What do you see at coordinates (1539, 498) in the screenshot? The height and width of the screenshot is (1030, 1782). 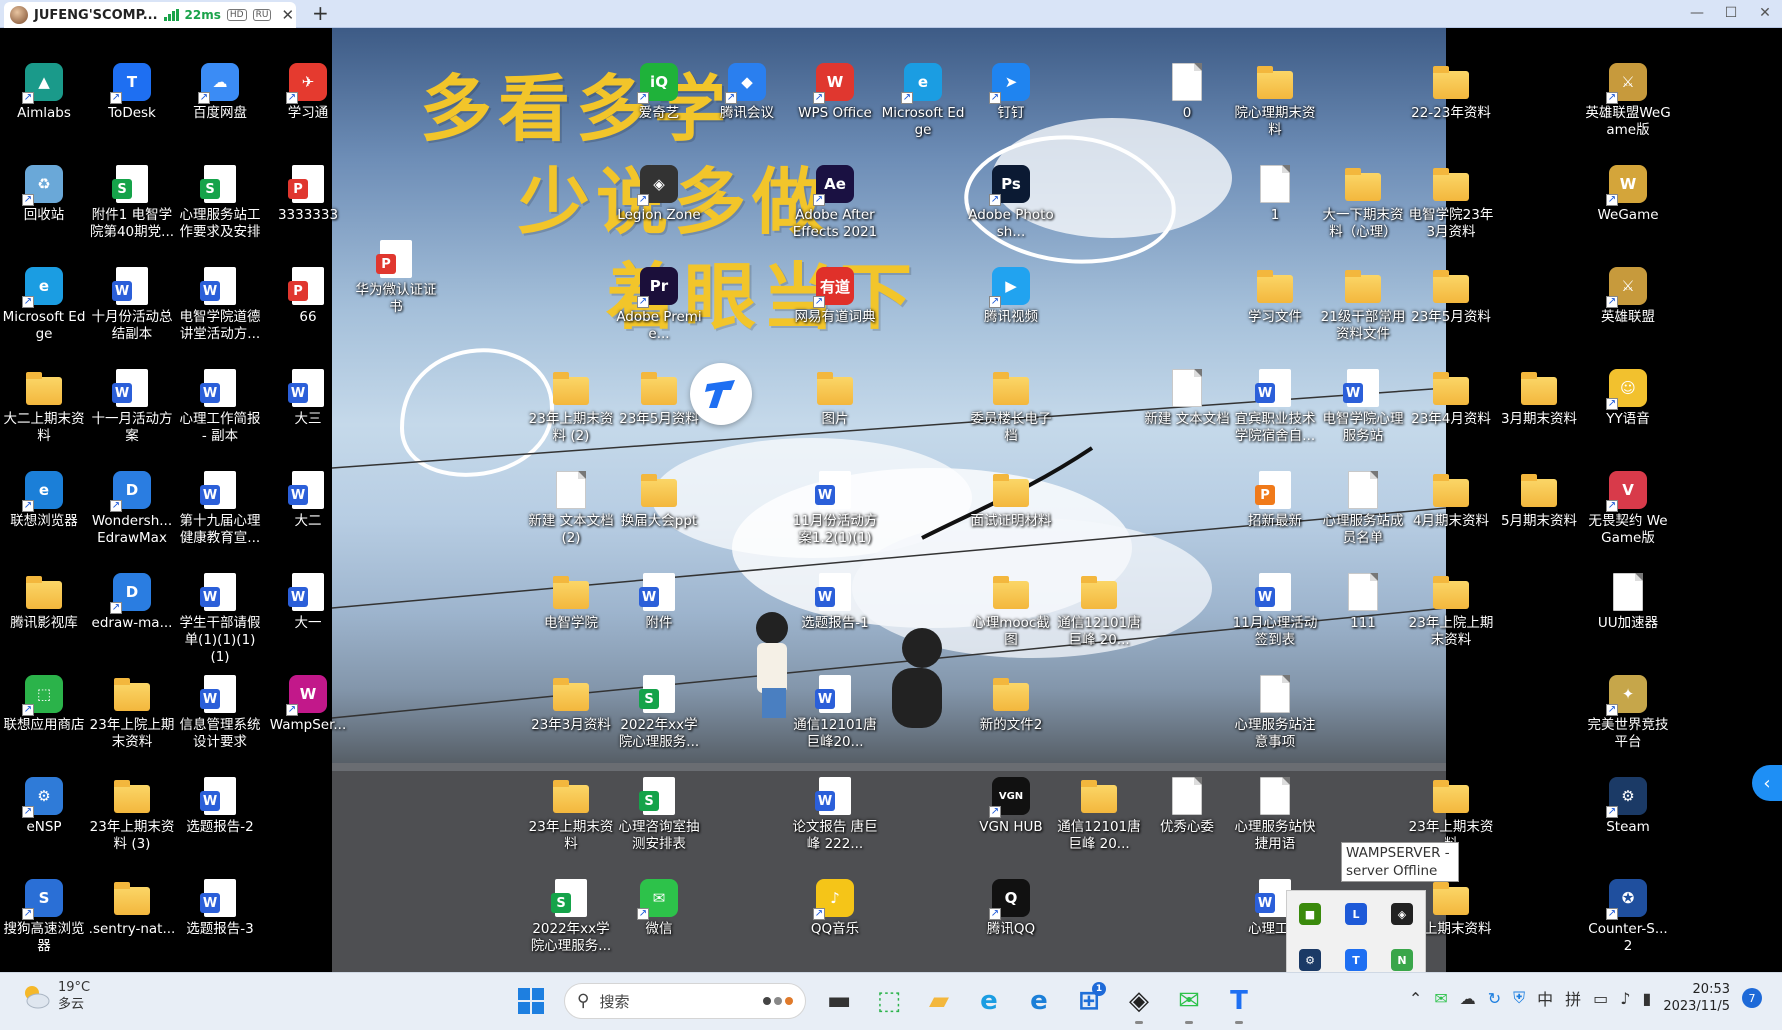 I see `desktop-icon: 5月期末资料` at bounding box center [1539, 498].